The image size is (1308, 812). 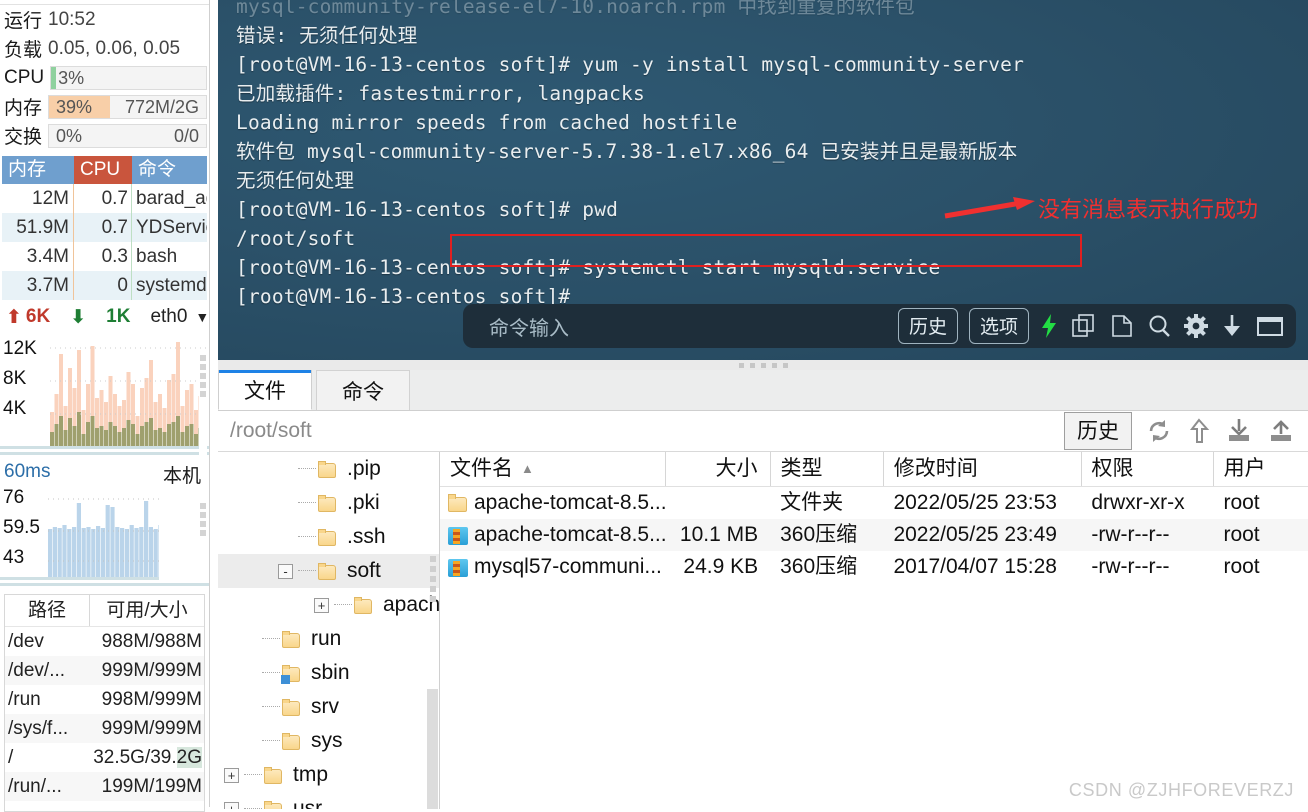 What do you see at coordinates (1261, 469) in the screenshot?
I see `column-header-user: 用户` at bounding box center [1261, 469].